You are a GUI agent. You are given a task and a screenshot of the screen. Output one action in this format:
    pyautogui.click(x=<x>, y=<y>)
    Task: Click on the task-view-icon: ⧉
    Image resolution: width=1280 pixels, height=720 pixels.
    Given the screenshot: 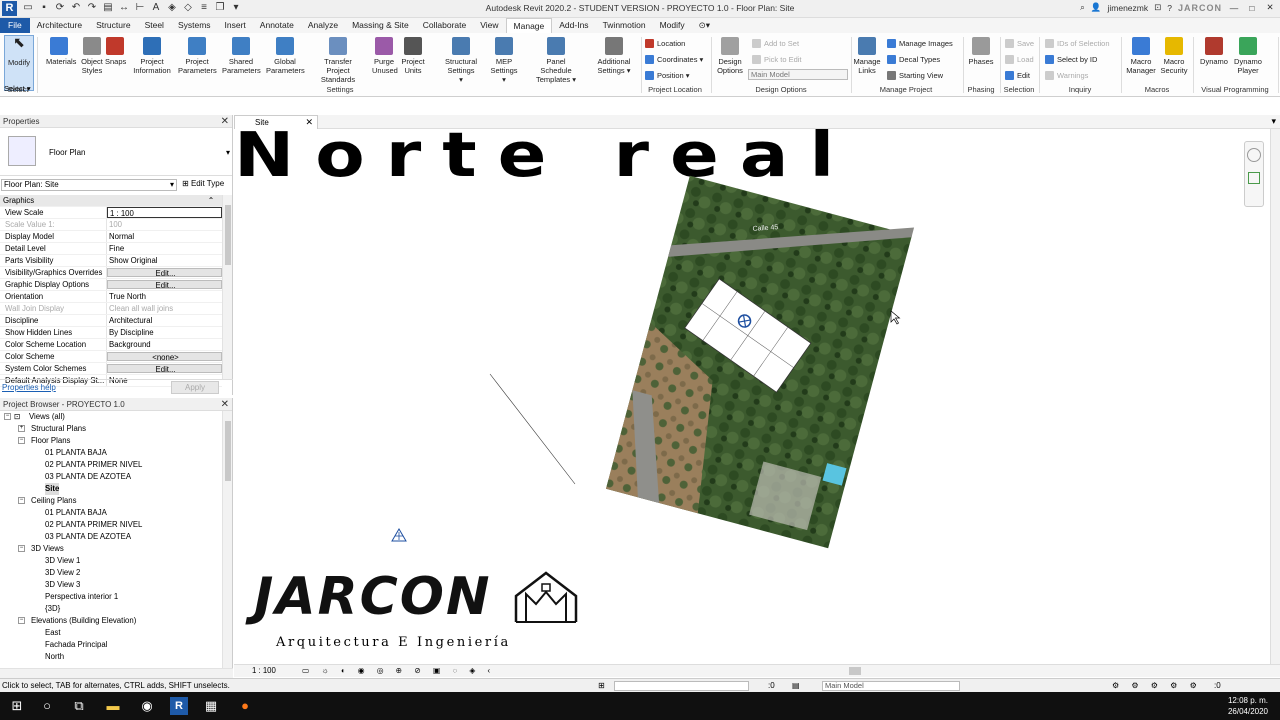 What is the action you would take?
    pyautogui.click(x=79, y=706)
    